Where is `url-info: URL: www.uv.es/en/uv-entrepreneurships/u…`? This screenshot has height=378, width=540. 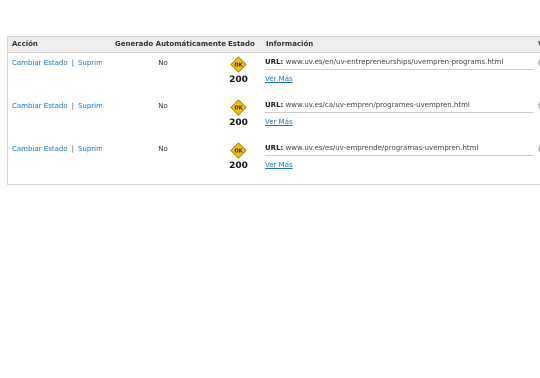
url-info: URL: www.uv.es/en/uv-entrepreneurships/u… is located at coordinates (399, 64).